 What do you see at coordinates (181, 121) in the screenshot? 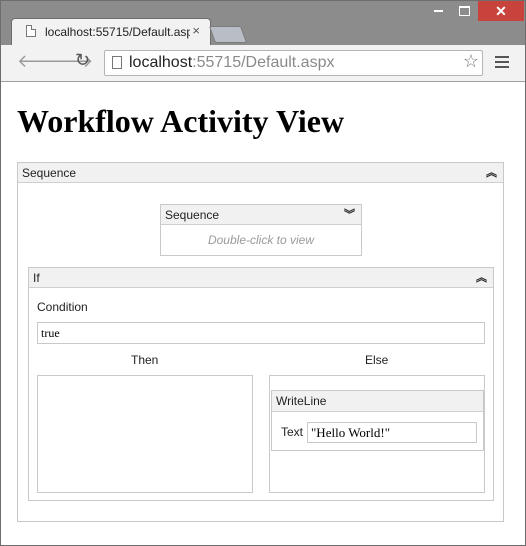
I see `page-title: Workflow Activity View` at bounding box center [181, 121].